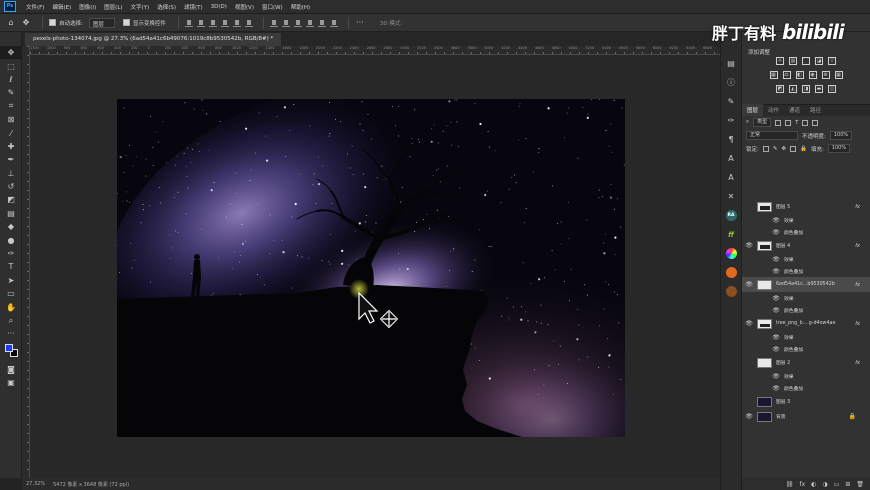  Describe the element at coordinates (772, 135) in the screenshot. I see `blend-mode-dropdown: 正常` at that location.